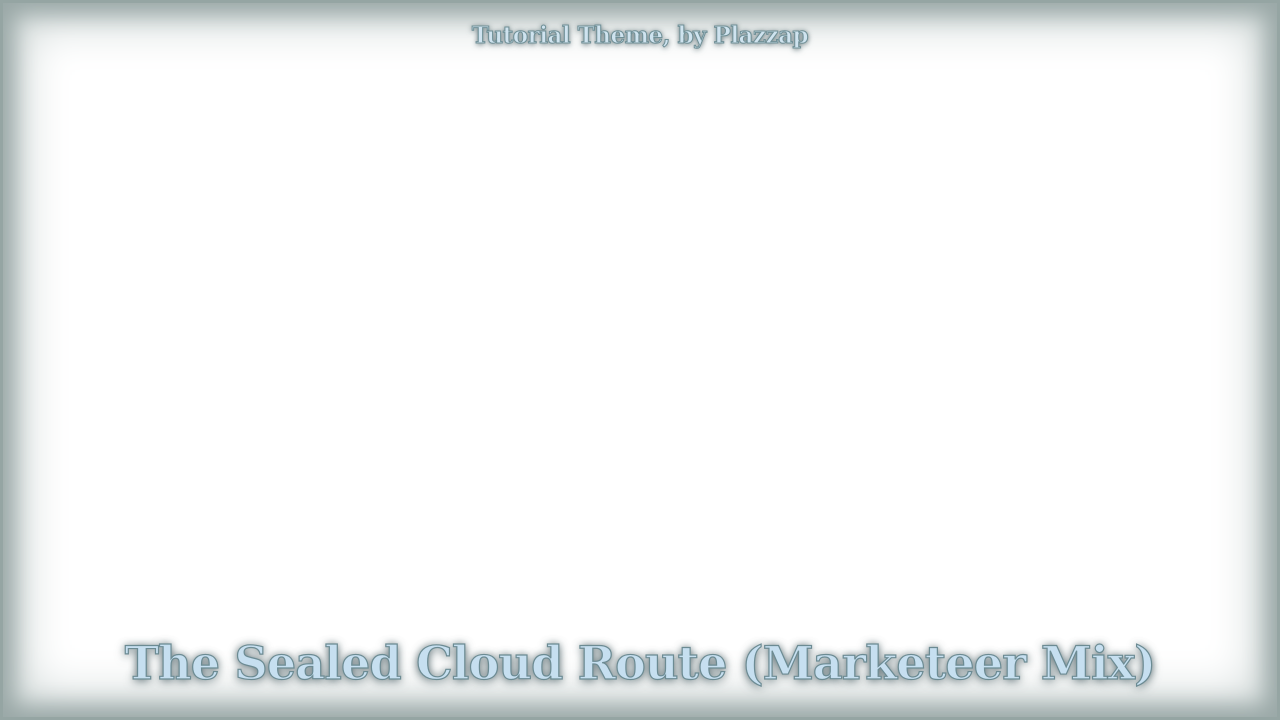 This screenshot has height=720, width=1280. What do you see at coordinates (640, 662) in the screenshot?
I see `track-title-text: The Sealed Cloud Route (Marketeer Mix)` at bounding box center [640, 662].